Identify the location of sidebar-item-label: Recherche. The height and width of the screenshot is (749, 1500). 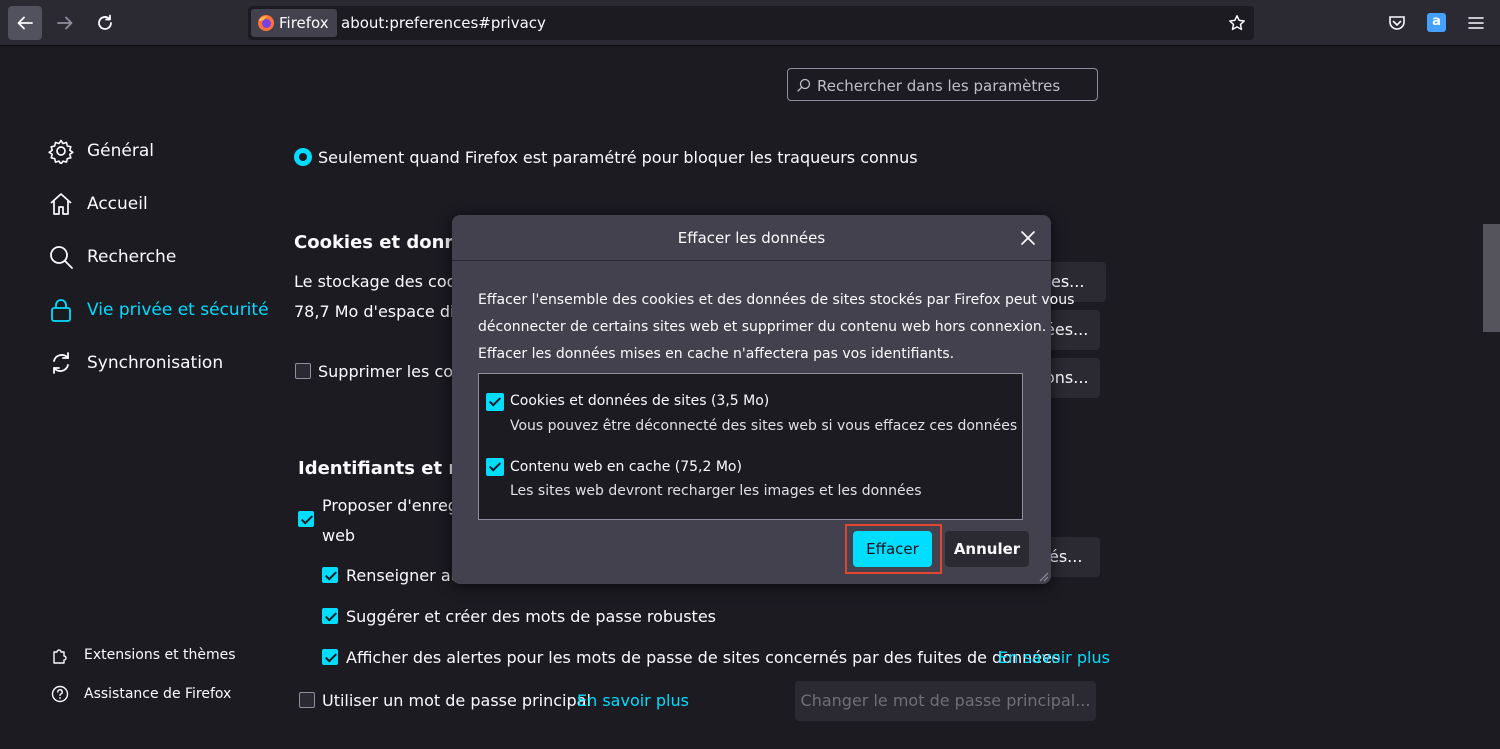
(132, 257).